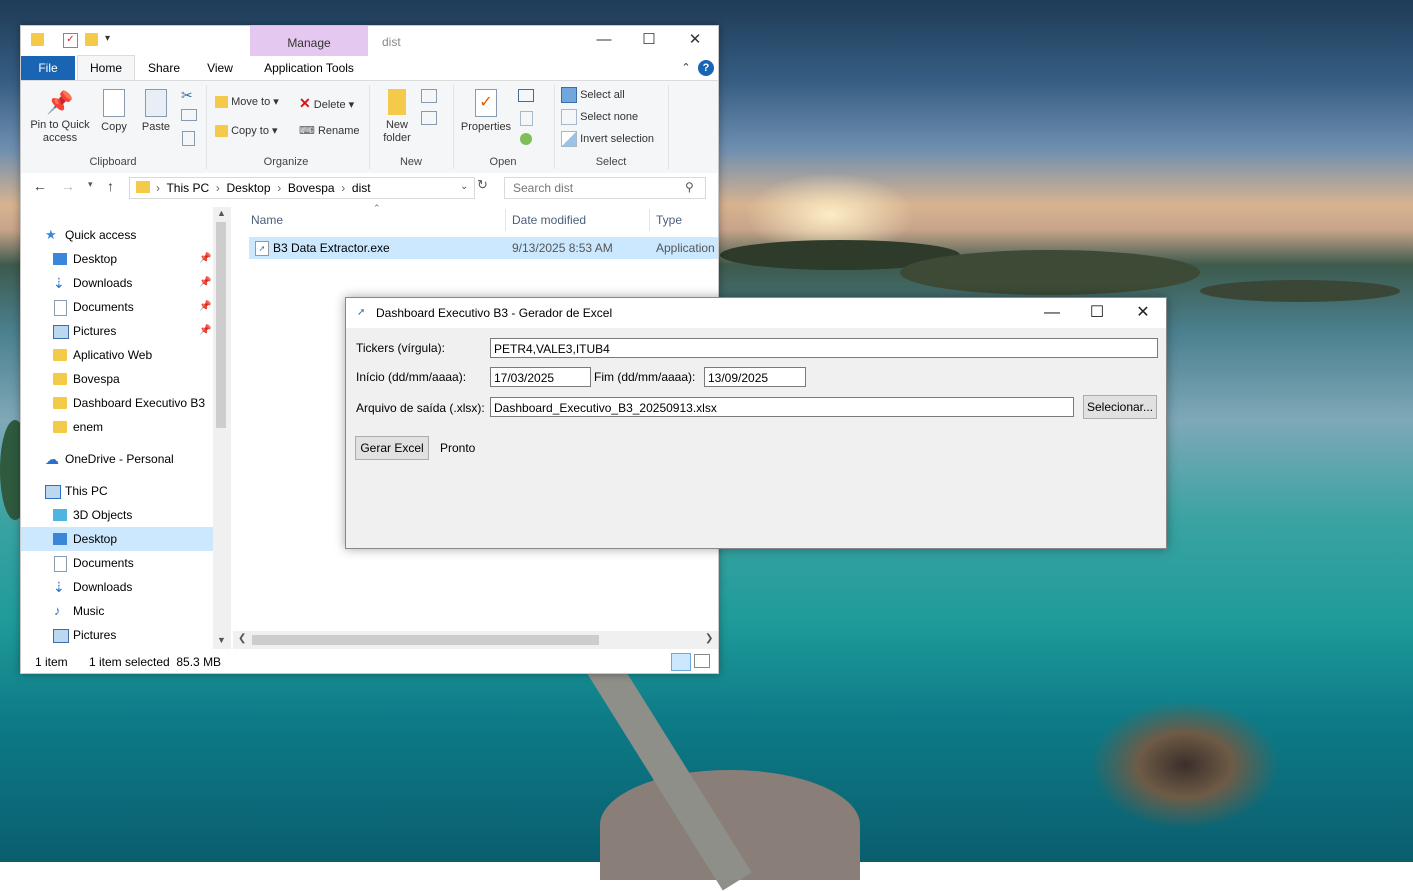 This screenshot has height=891, width=1413. Describe the element at coordinates (220, 68) in the screenshot. I see `tab-view: View` at that location.